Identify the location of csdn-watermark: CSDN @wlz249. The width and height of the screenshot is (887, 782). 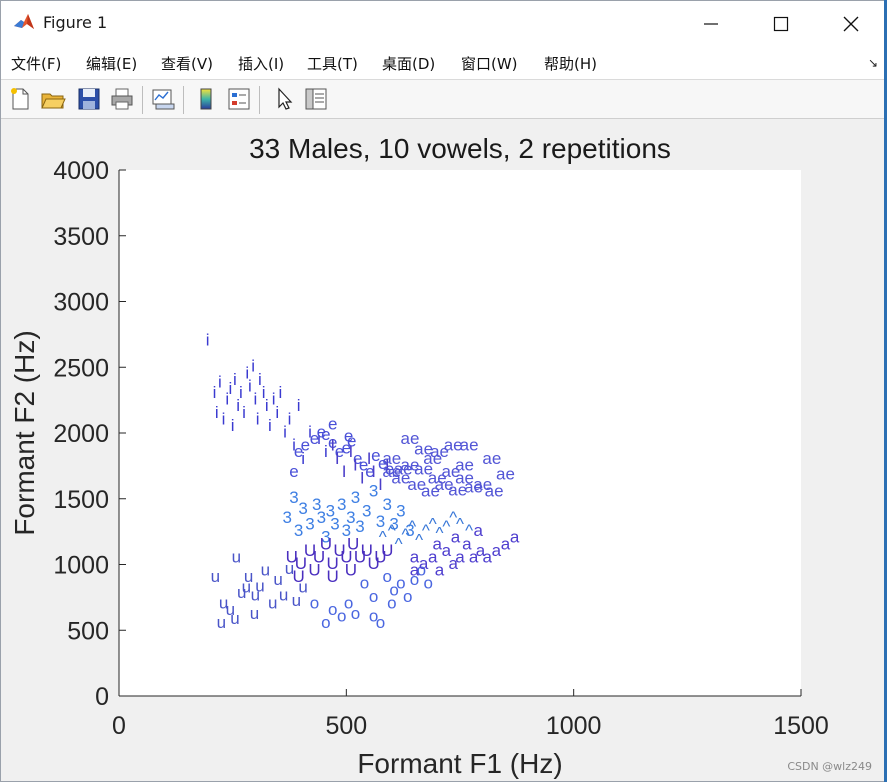
(829, 766).